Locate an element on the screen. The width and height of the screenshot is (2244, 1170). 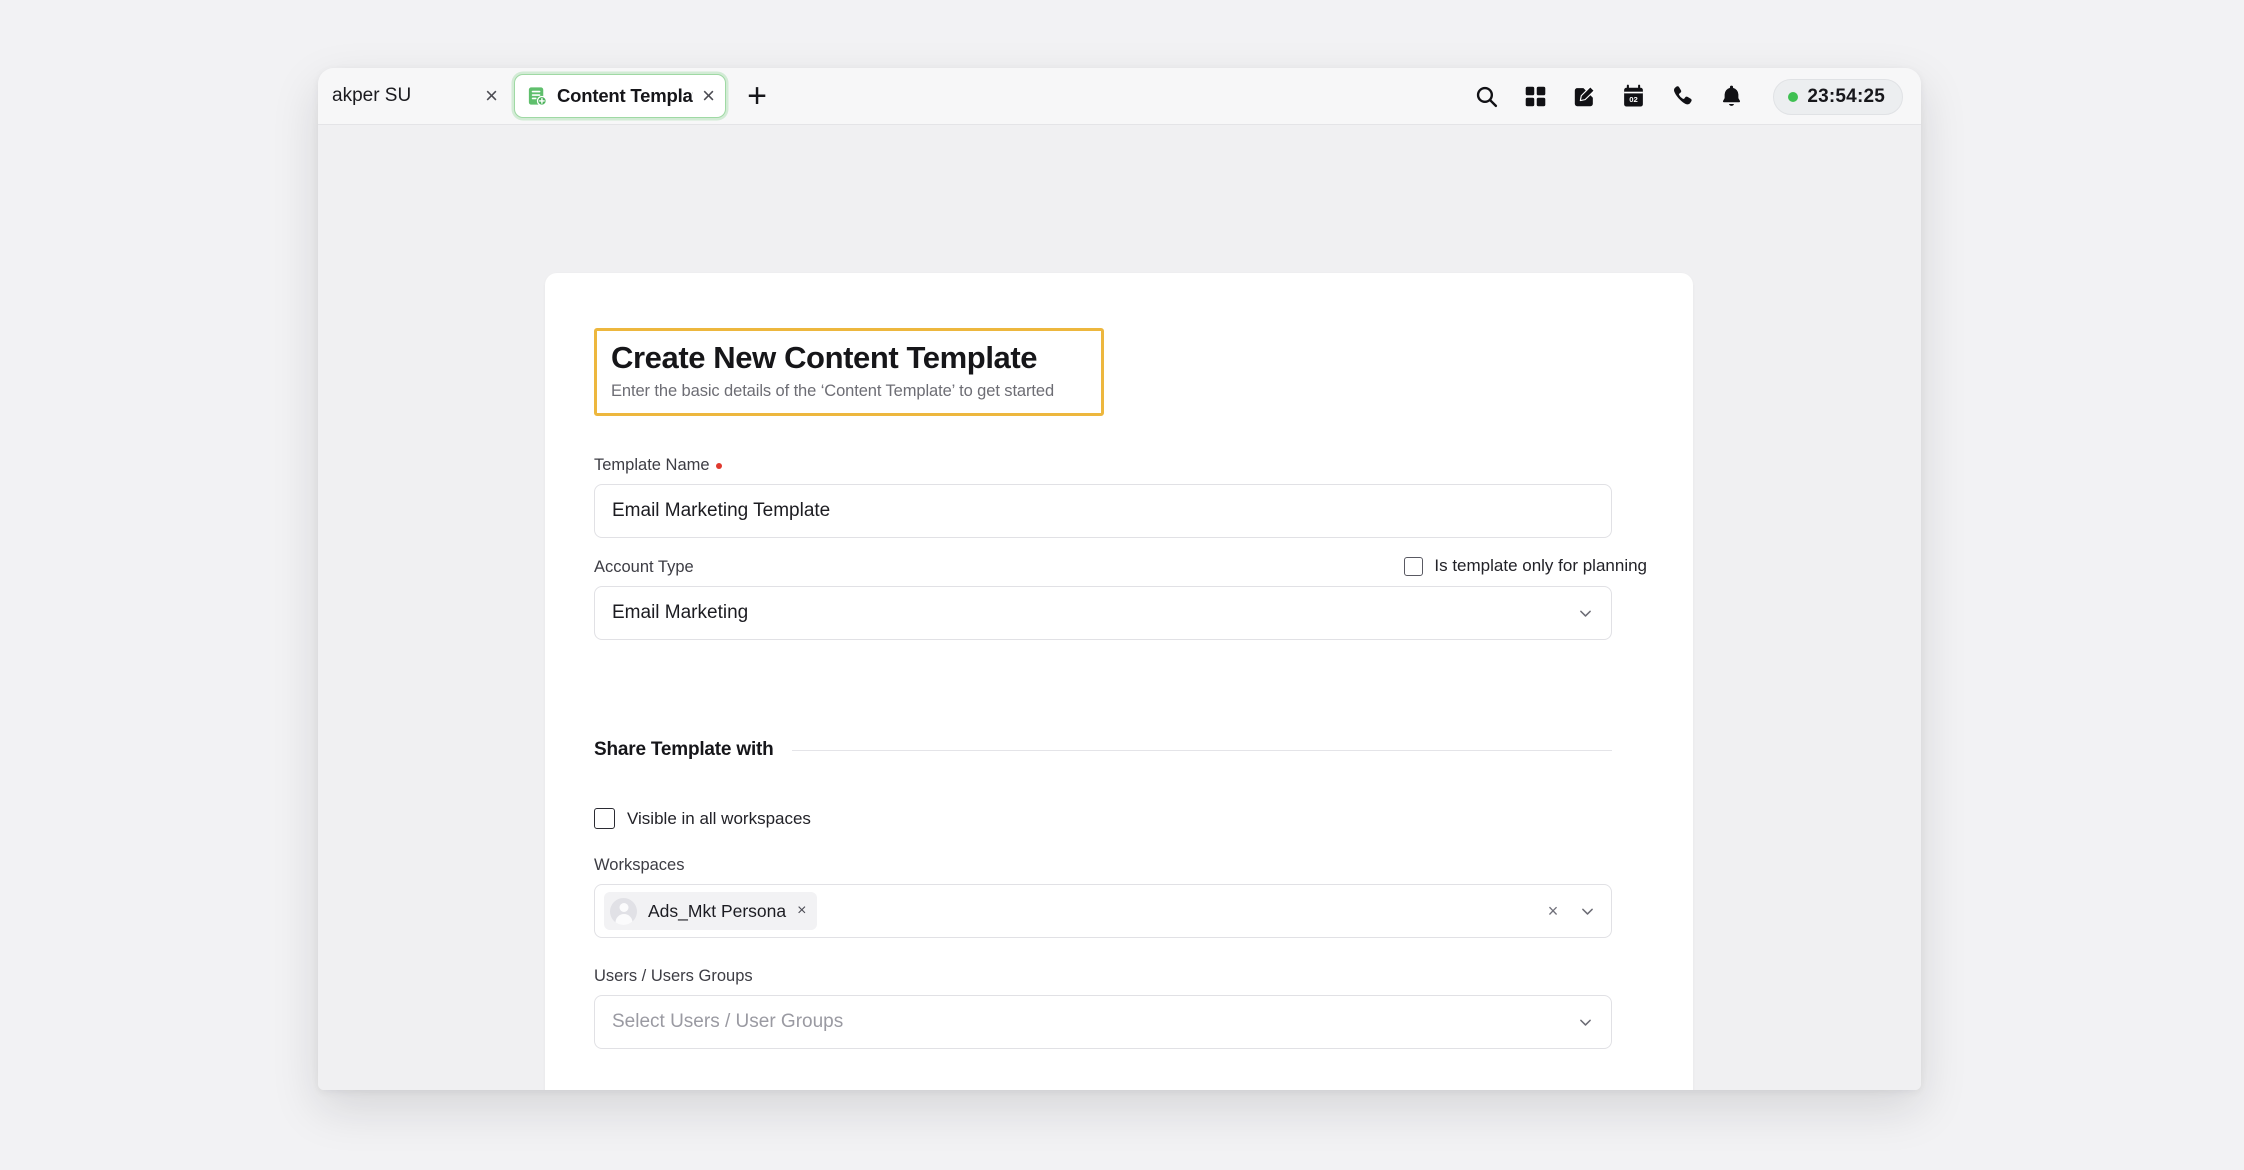
online-status-dot is located at coordinates (1793, 96).